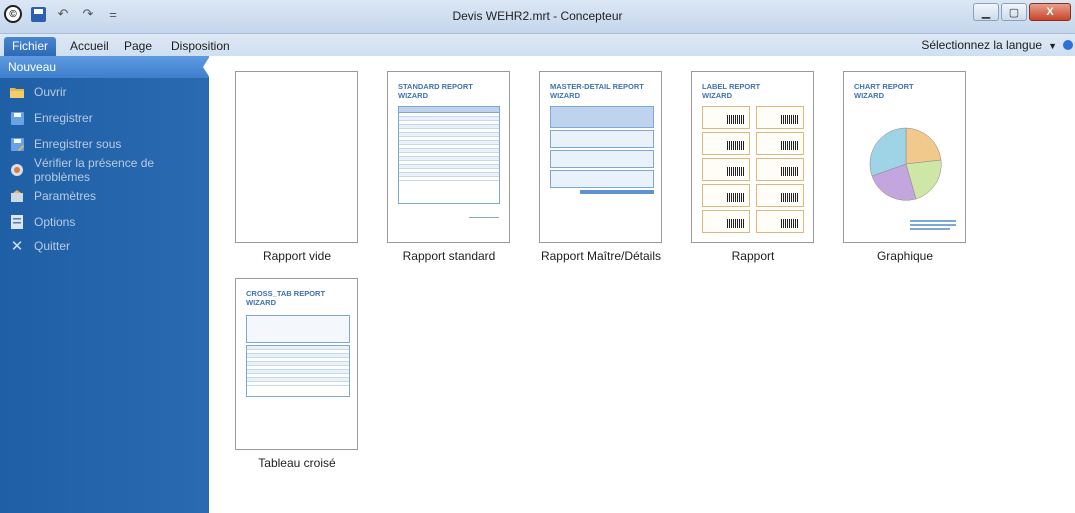  I want to click on thumbnail-title: MASTER-DETAIL REPORT WIZARD, so click(597, 91).